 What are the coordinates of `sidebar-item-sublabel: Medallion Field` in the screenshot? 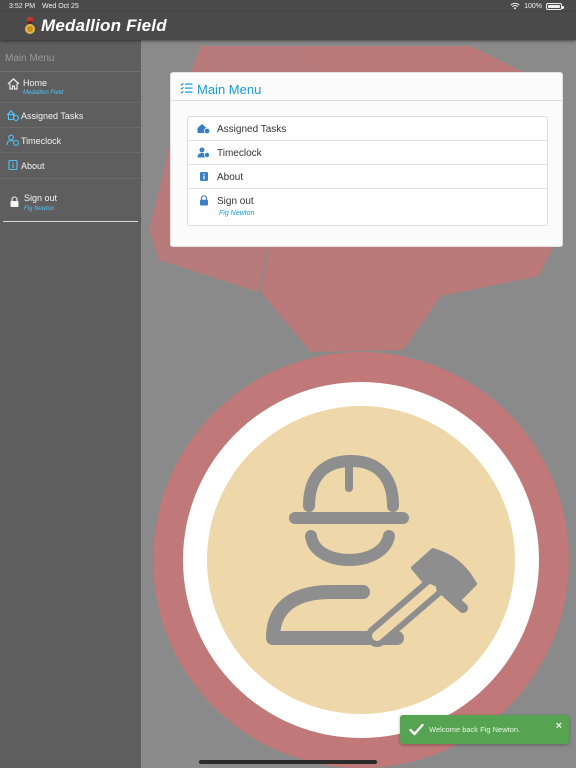 It's located at (43, 93).